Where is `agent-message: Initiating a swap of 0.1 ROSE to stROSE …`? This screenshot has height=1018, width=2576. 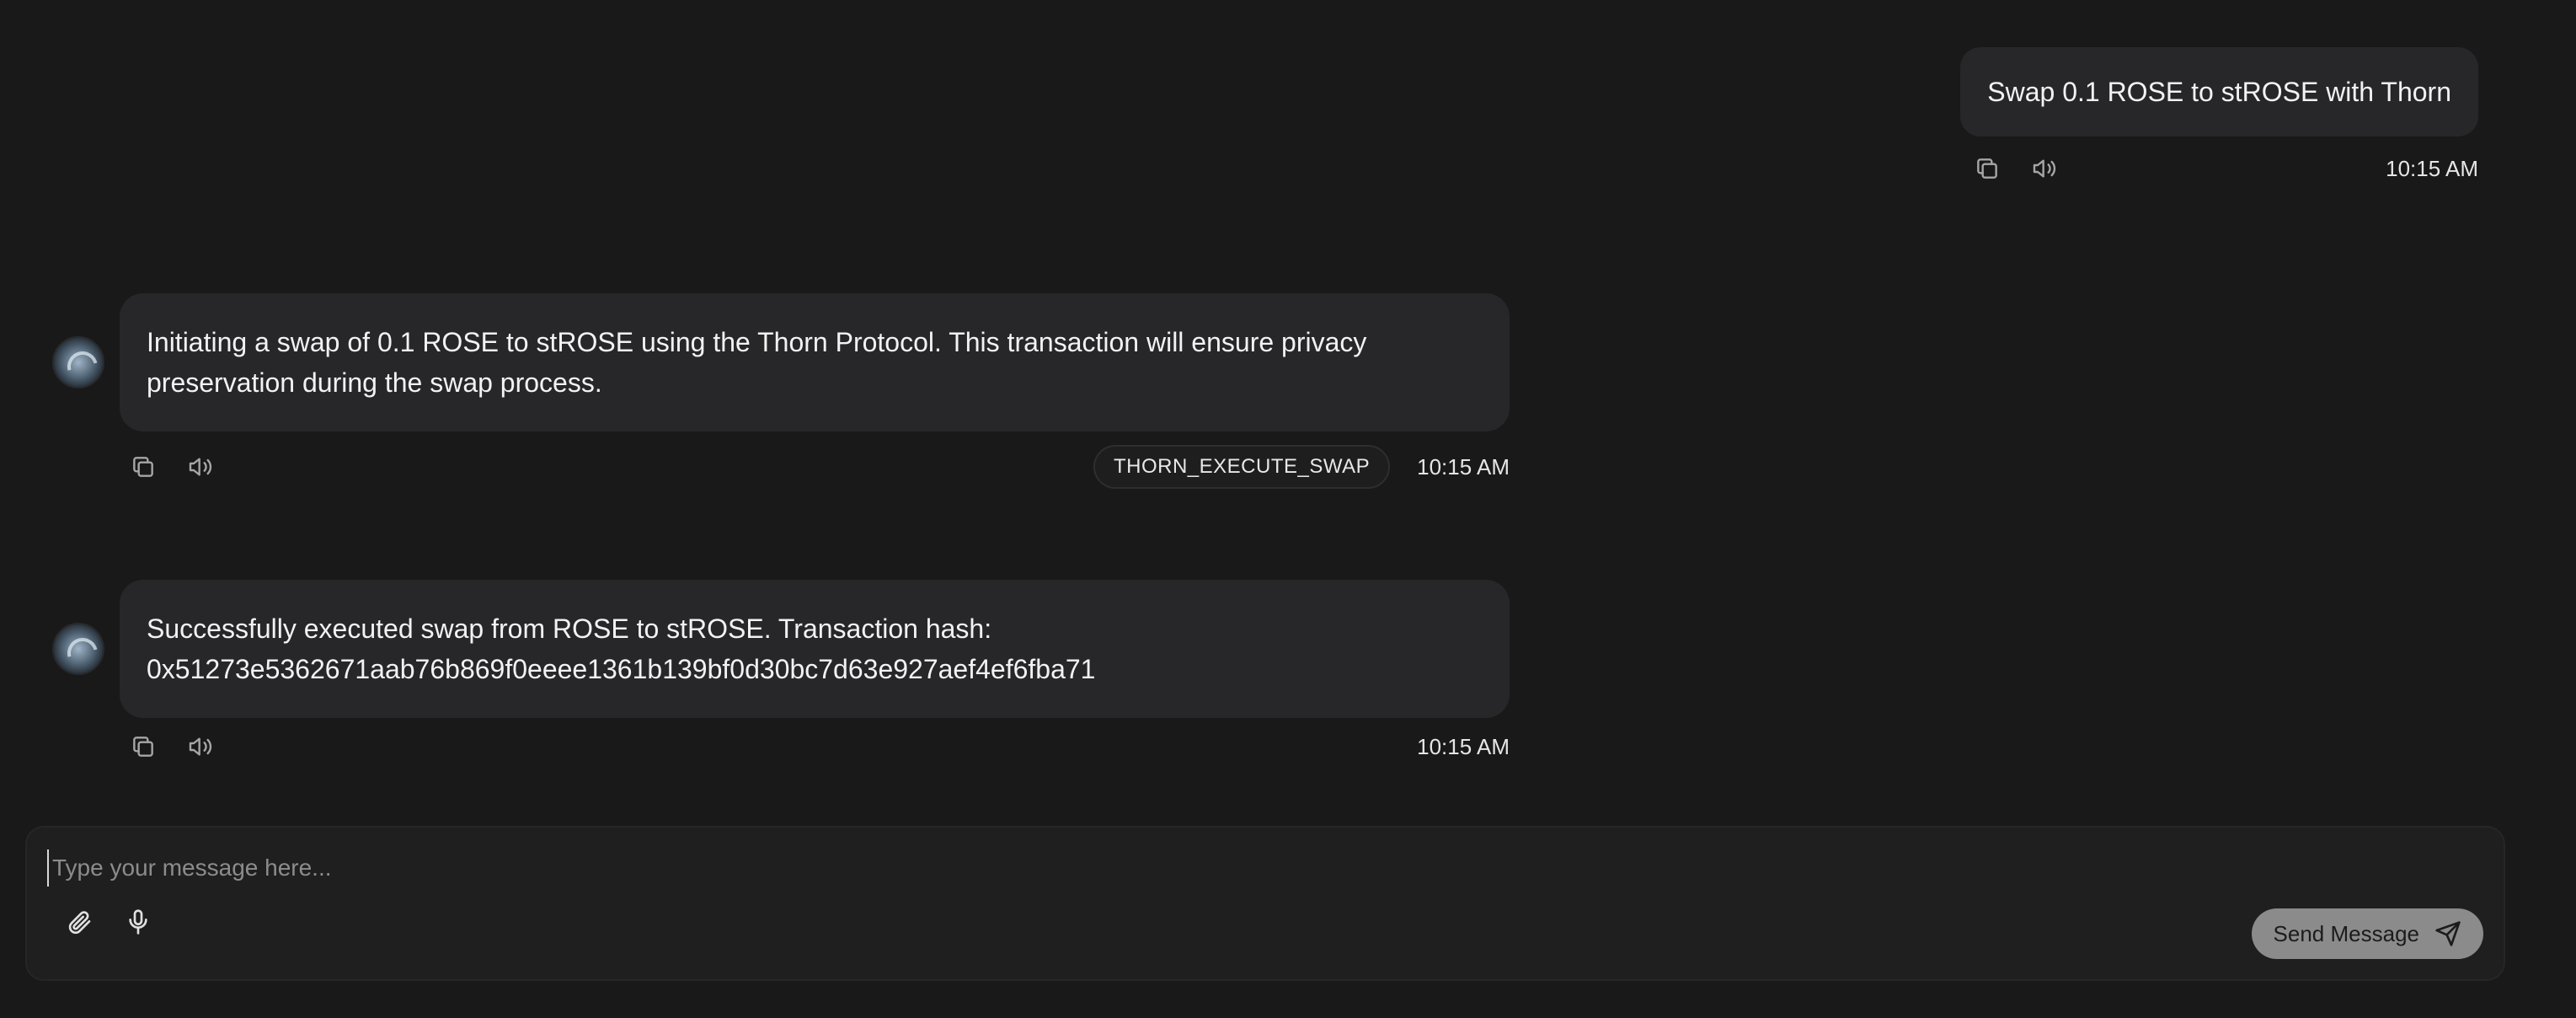
agent-message: Initiating a swap of 0.1 ROSE to stROSE … is located at coordinates (781, 391).